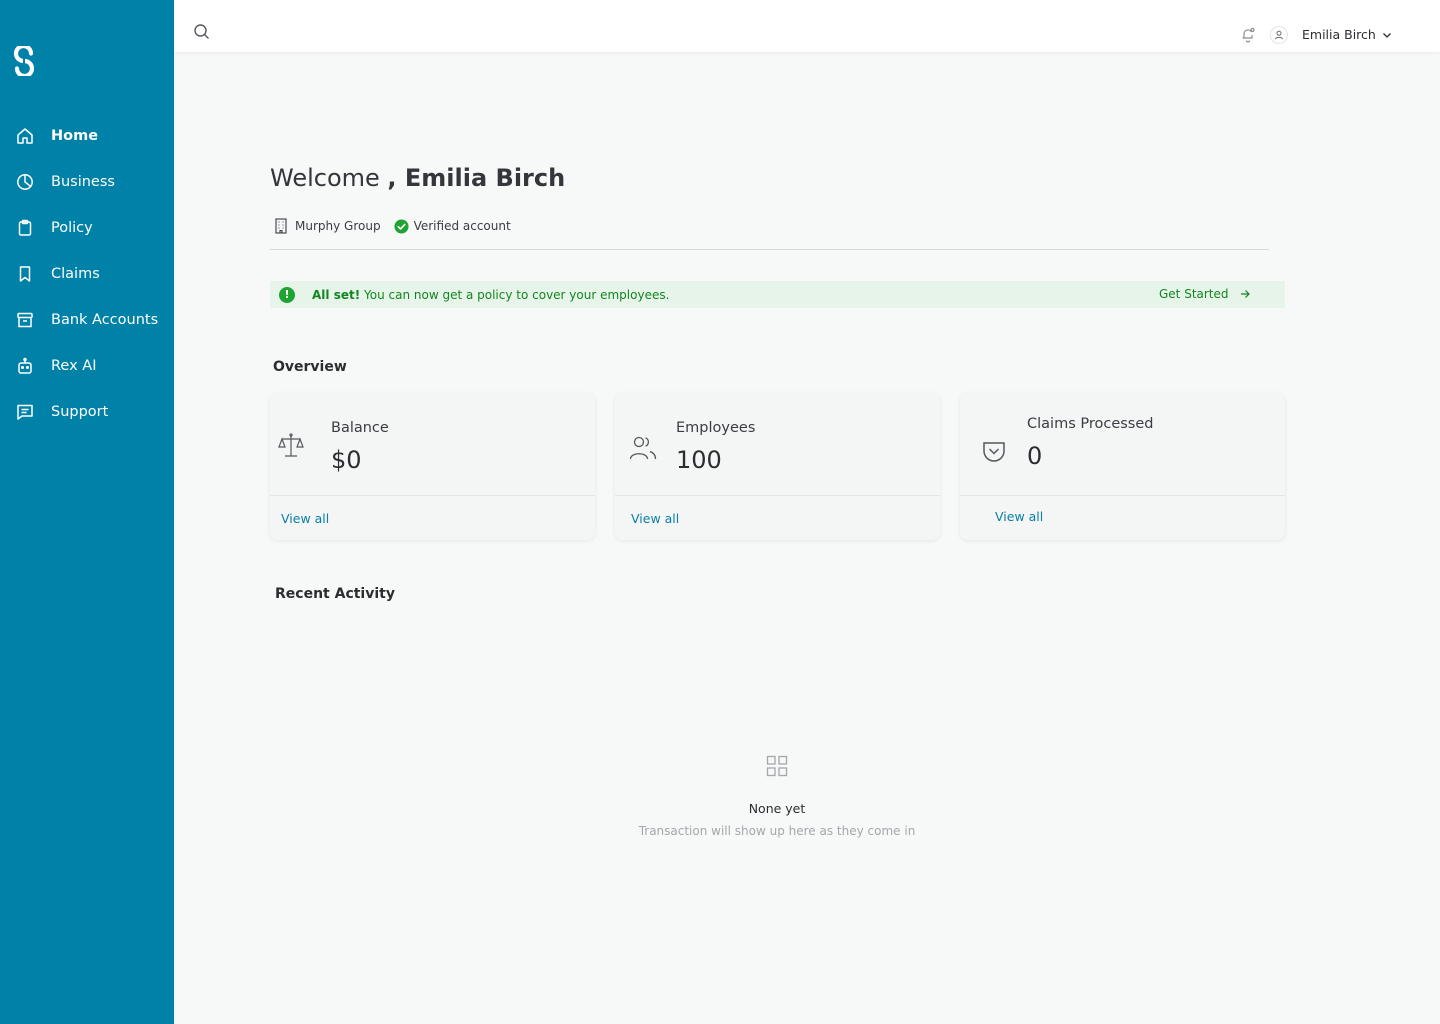  I want to click on empty-state-title: None yet, so click(777, 808).